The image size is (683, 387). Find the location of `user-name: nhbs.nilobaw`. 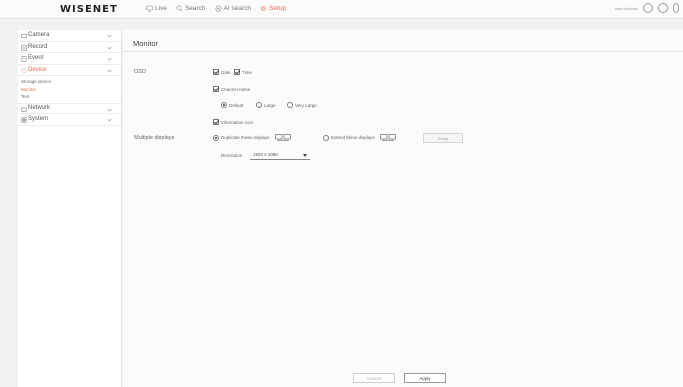

user-name: nhbs.nilobaw is located at coordinates (626, 8).